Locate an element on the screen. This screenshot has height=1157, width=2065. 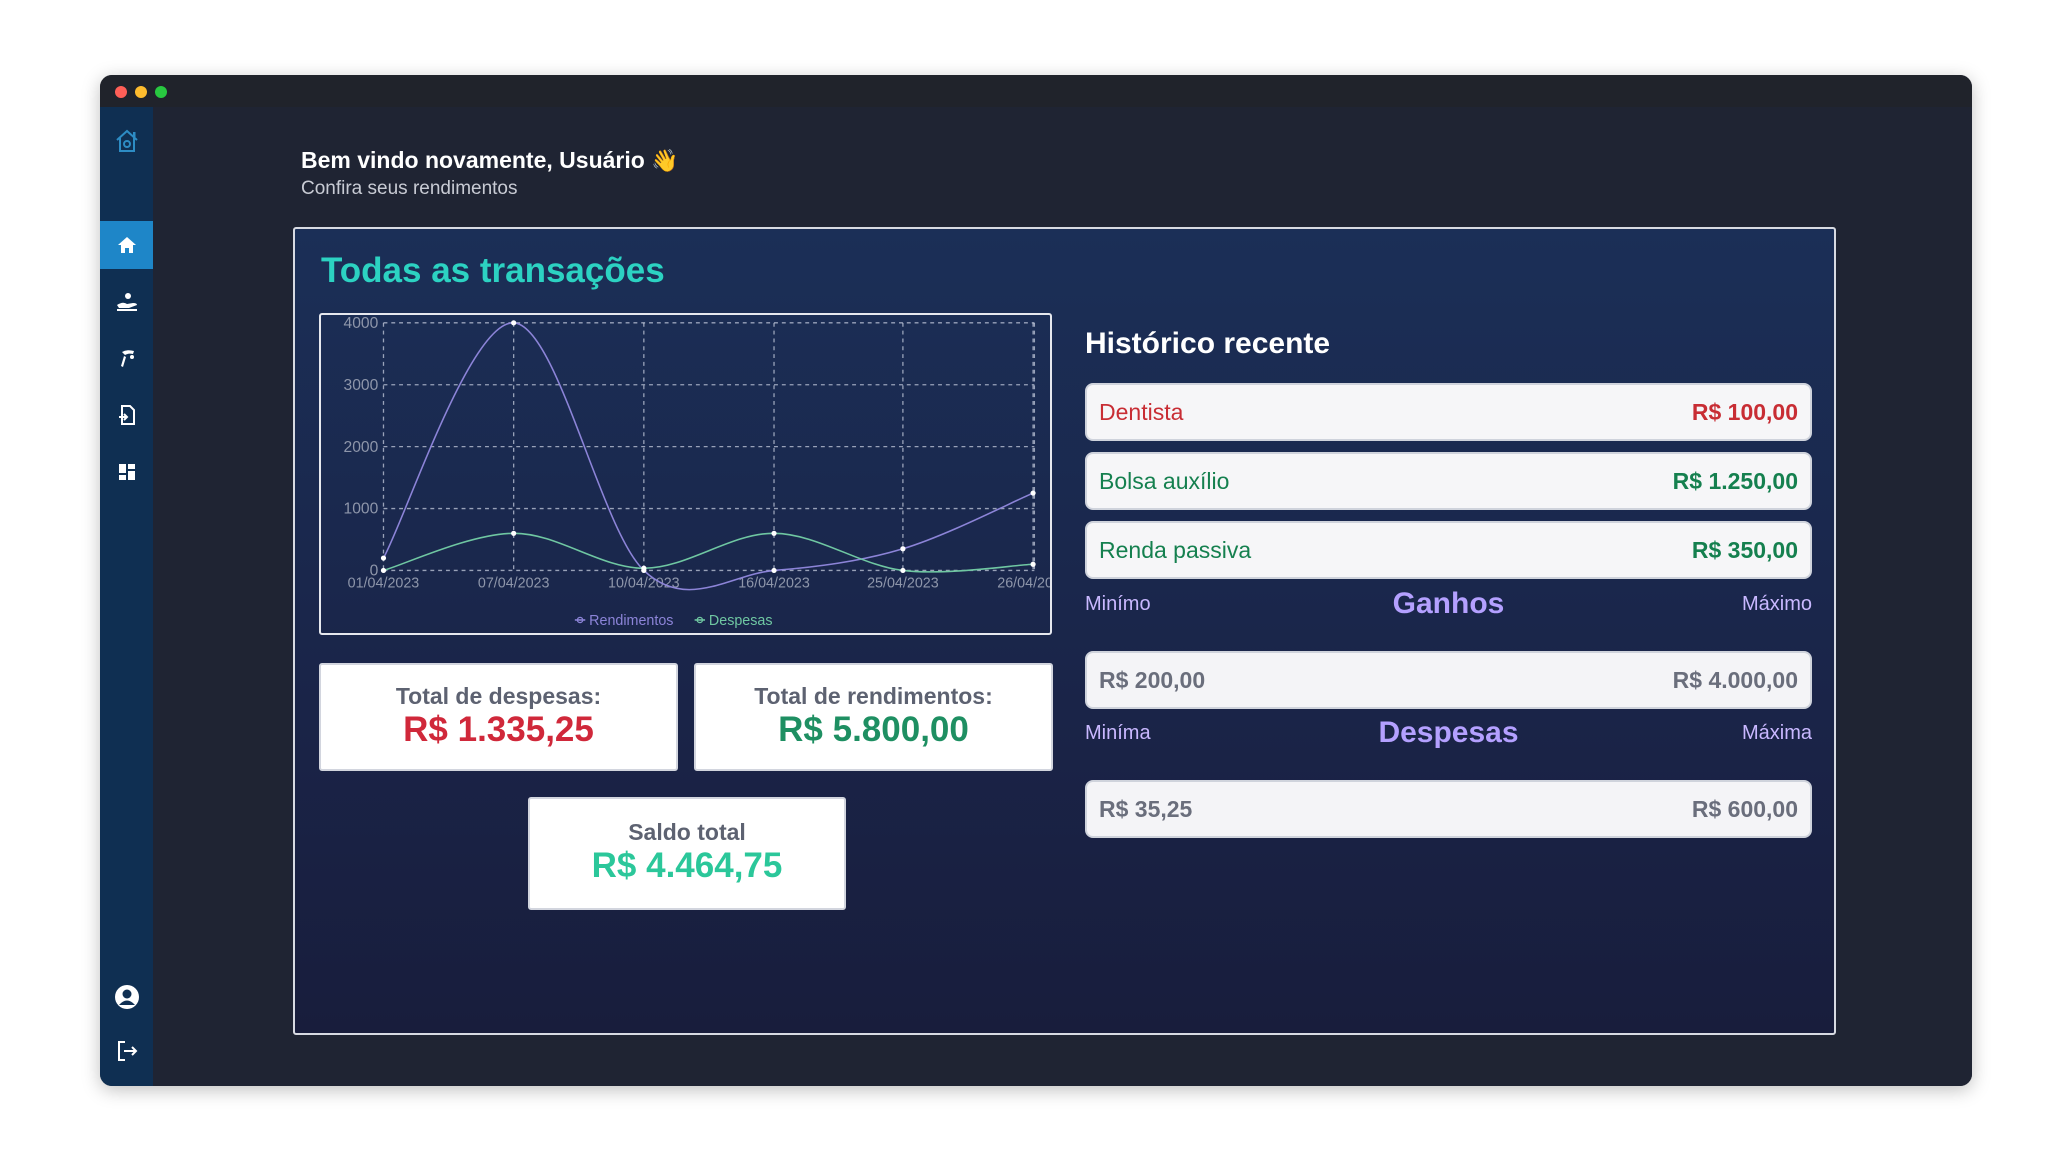
welcome-heading: Bem vindo novamente, Usuário 👋 is located at coordinates (490, 160).